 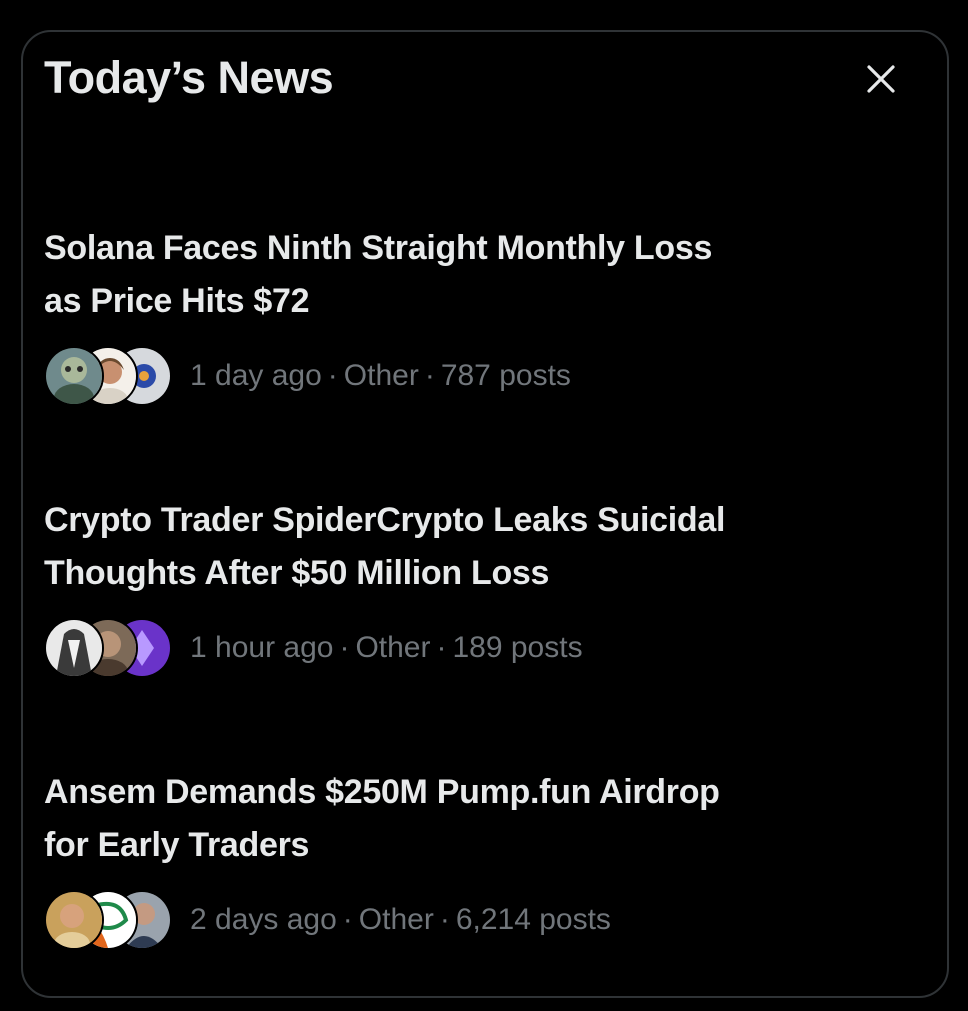 I want to click on news-meta-text: 2 days ago · Other · 6,214 posts, so click(x=400, y=920).